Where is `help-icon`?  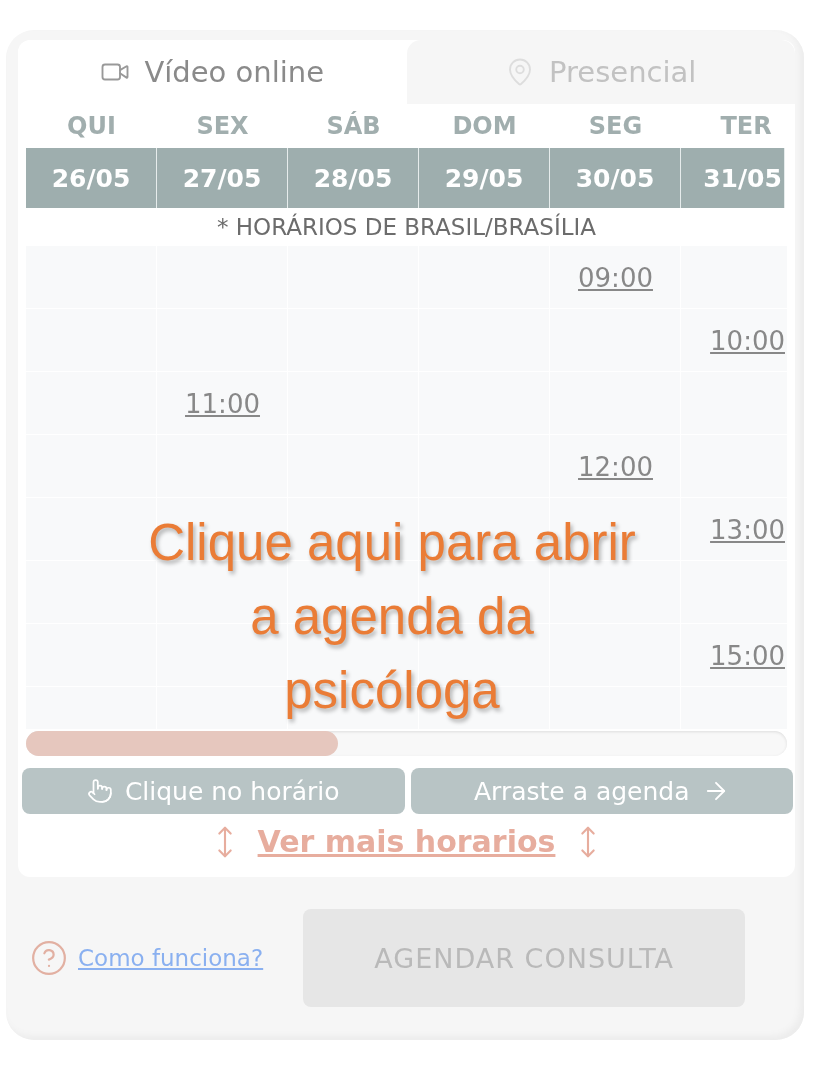
help-icon is located at coordinates (49, 958).